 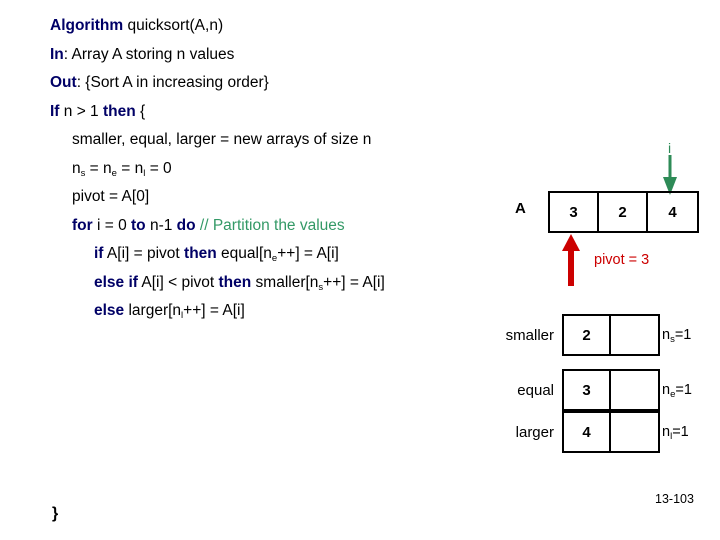 I want to click on pseudocode-keyword: Out, so click(x=63, y=82).